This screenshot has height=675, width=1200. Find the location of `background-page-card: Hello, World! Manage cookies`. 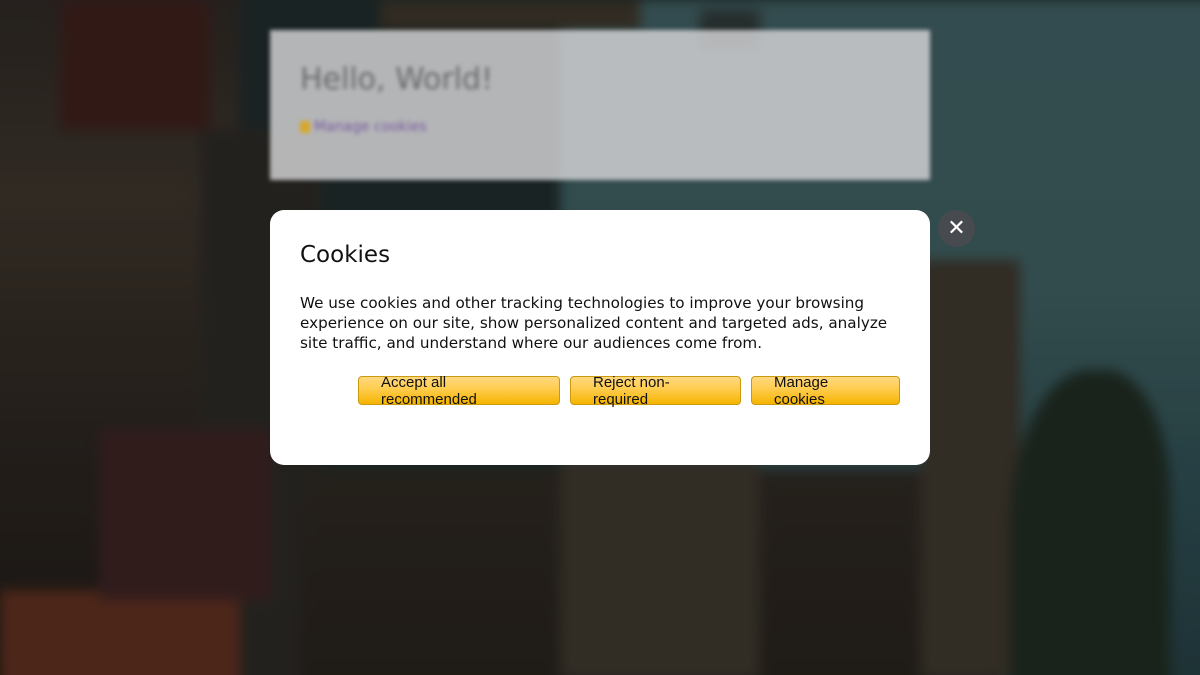

background-page-card: Hello, World! Manage cookies is located at coordinates (600, 105).